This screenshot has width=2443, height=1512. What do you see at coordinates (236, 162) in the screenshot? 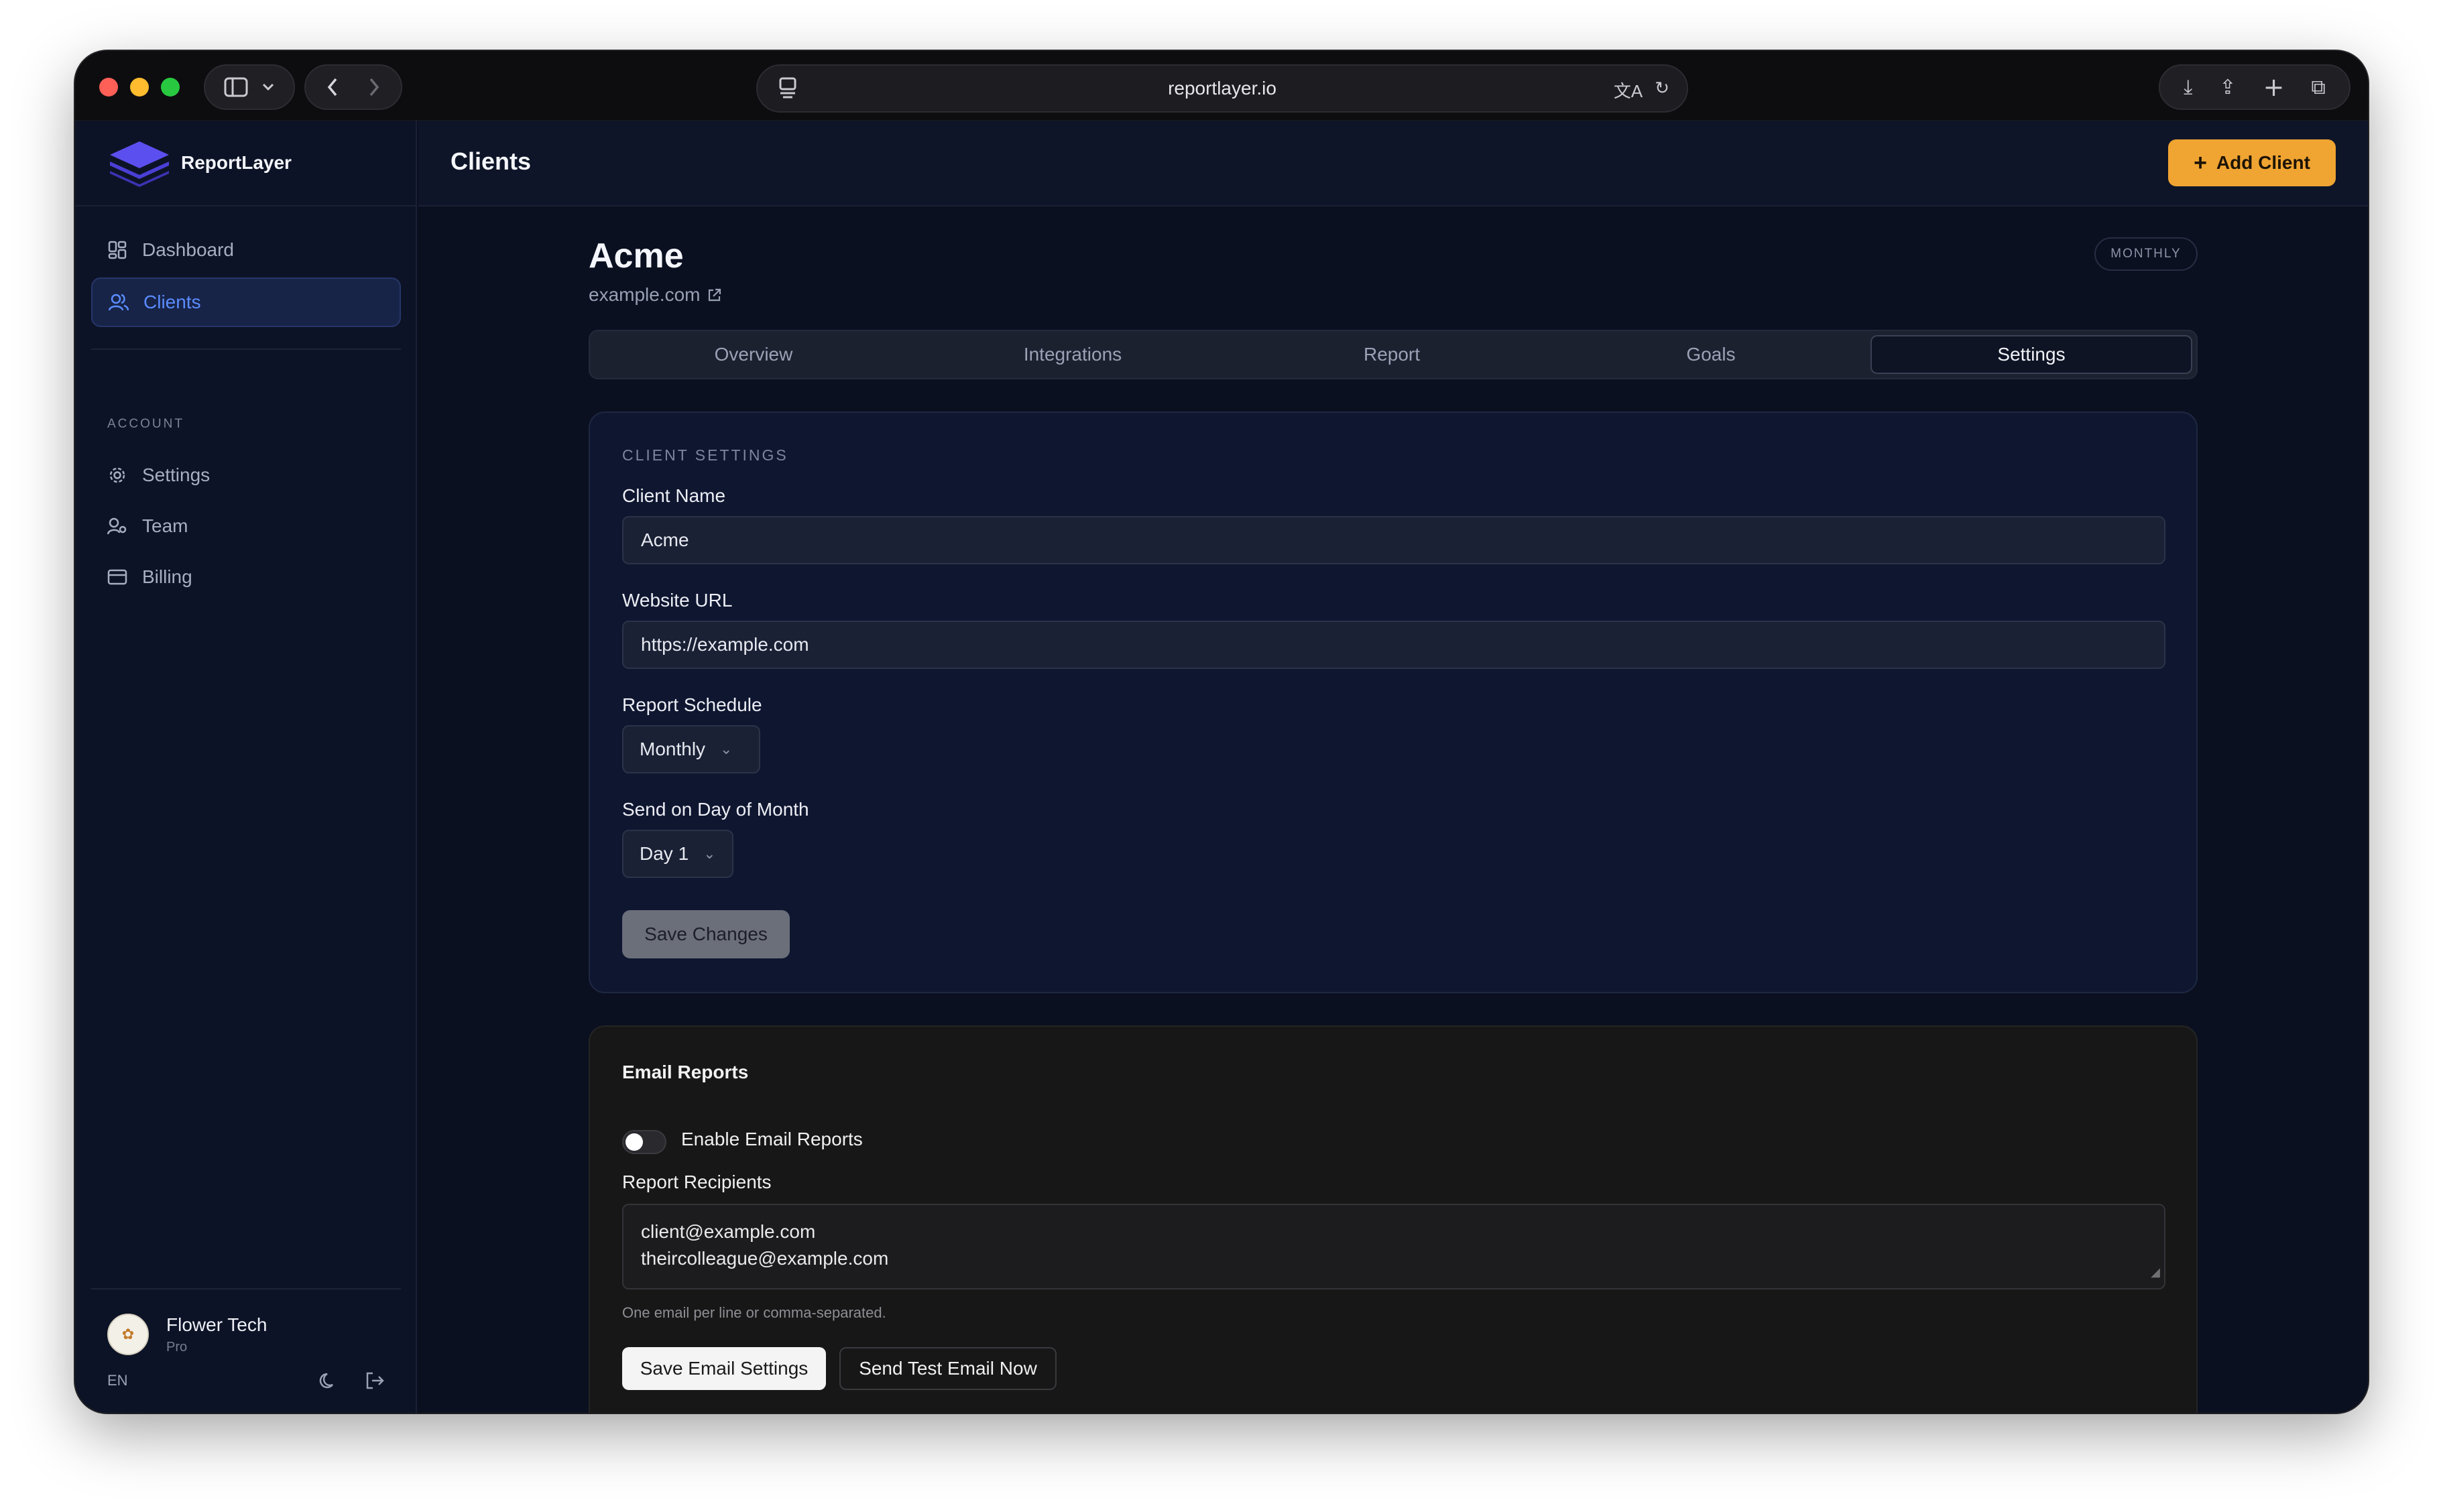
I see `brand-name: ReportLayer` at bounding box center [236, 162].